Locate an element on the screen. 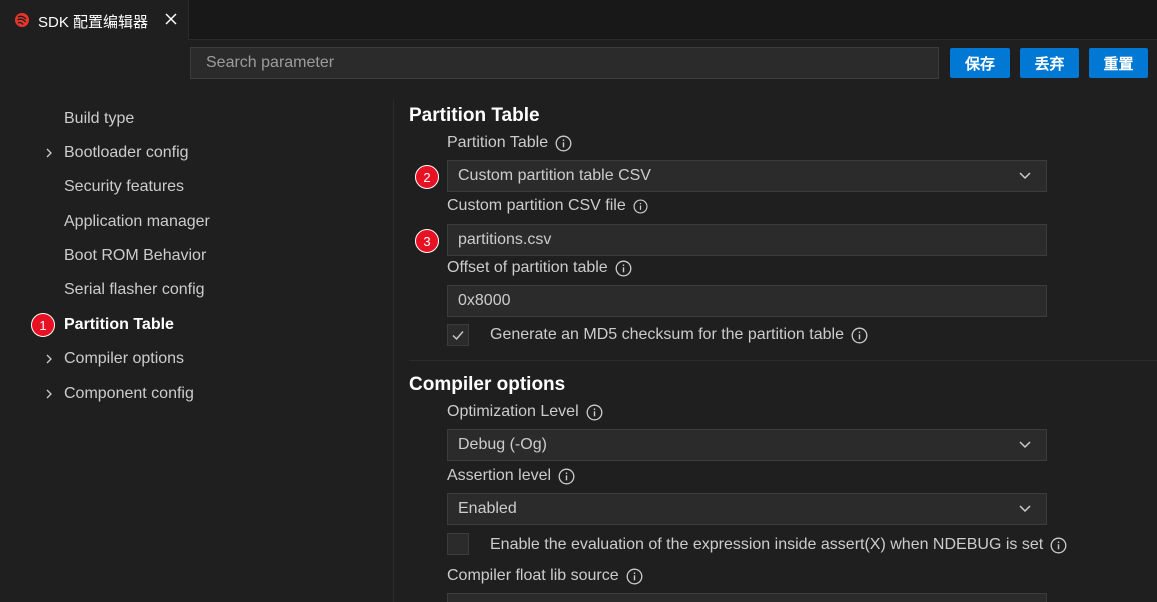  sidebar-item-label: Serial flasher config is located at coordinates (134, 289).